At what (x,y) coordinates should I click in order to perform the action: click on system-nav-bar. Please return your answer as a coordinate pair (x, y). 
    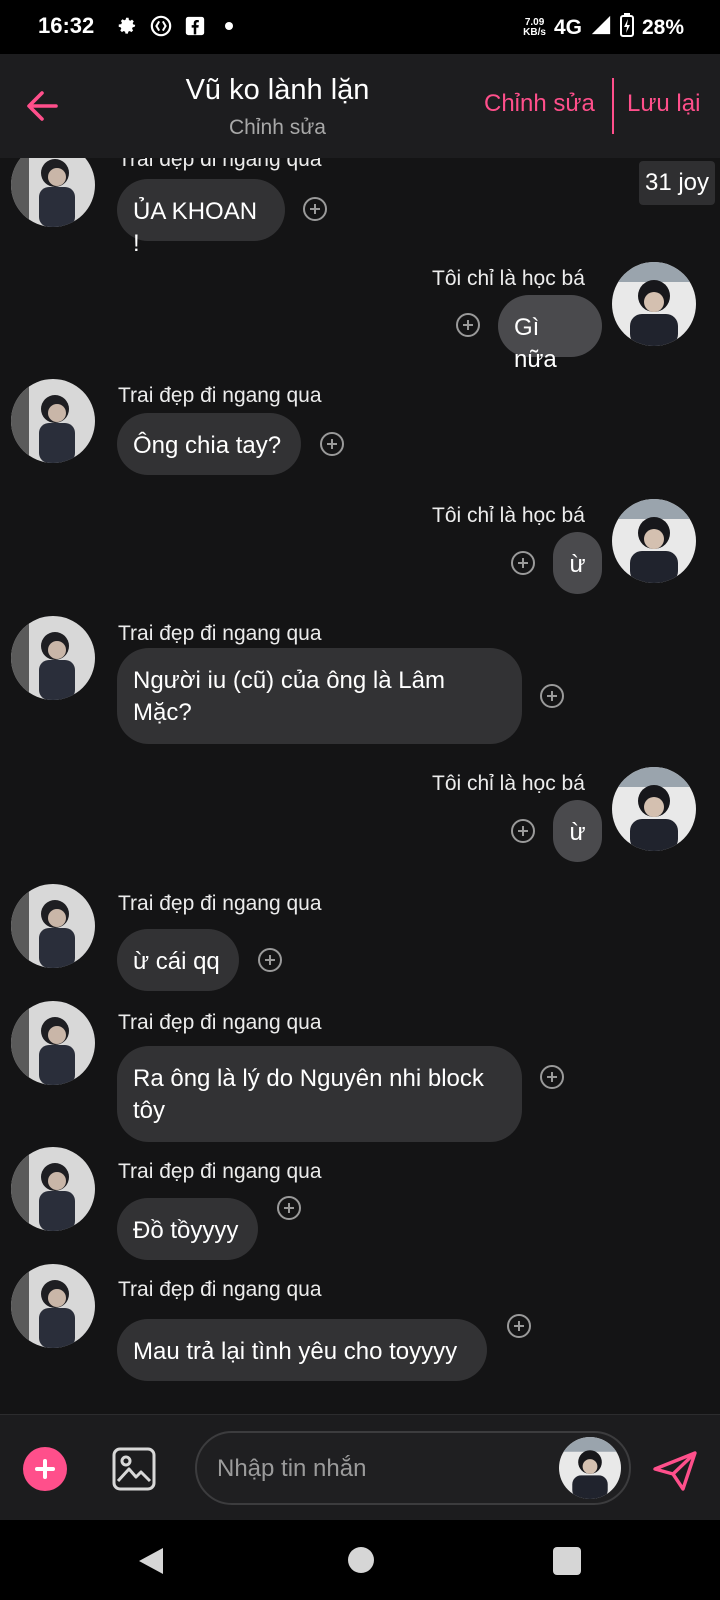
    Looking at the image, I should click on (360, 1560).